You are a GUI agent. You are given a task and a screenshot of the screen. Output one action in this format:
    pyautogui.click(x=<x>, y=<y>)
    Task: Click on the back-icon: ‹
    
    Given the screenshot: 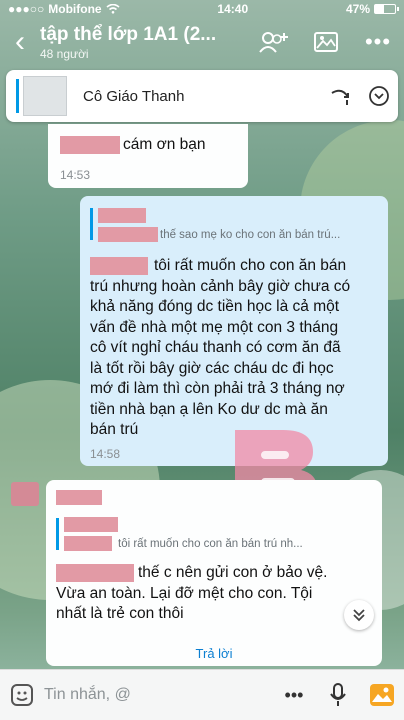 What is the action you would take?
    pyautogui.click(x=20, y=42)
    